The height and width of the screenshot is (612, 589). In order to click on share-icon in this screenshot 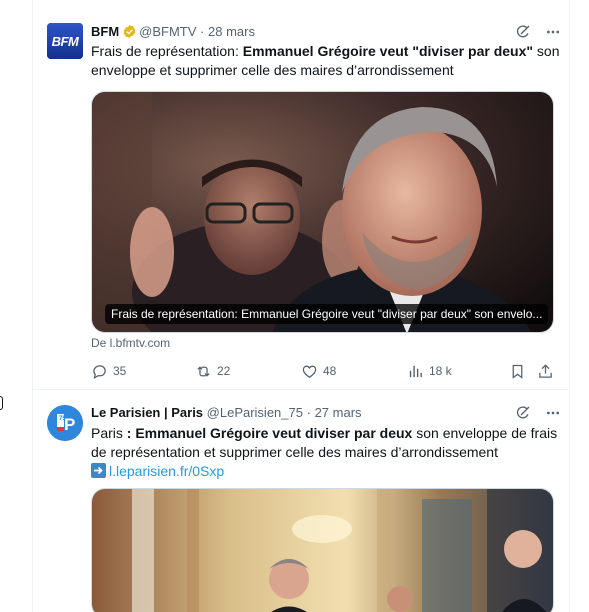, I will do `click(545, 371)`.